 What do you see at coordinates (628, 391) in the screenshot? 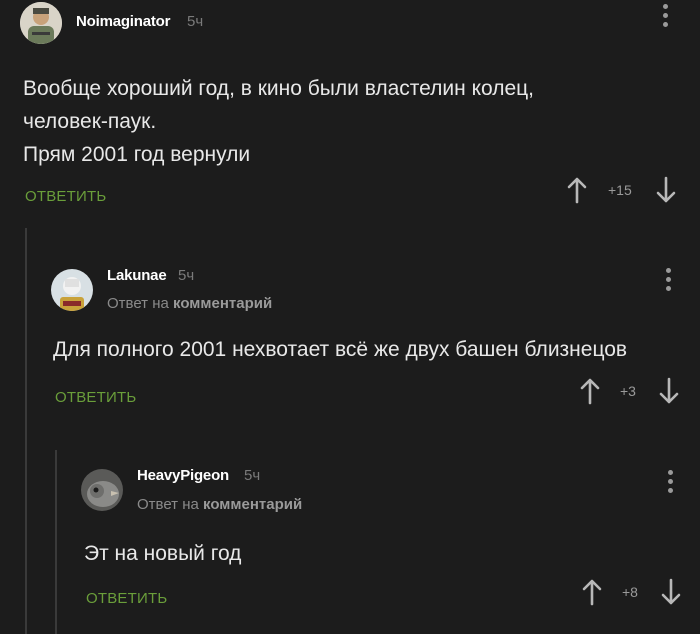
I see `comment-score: +3` at bounding box center [628, 391].